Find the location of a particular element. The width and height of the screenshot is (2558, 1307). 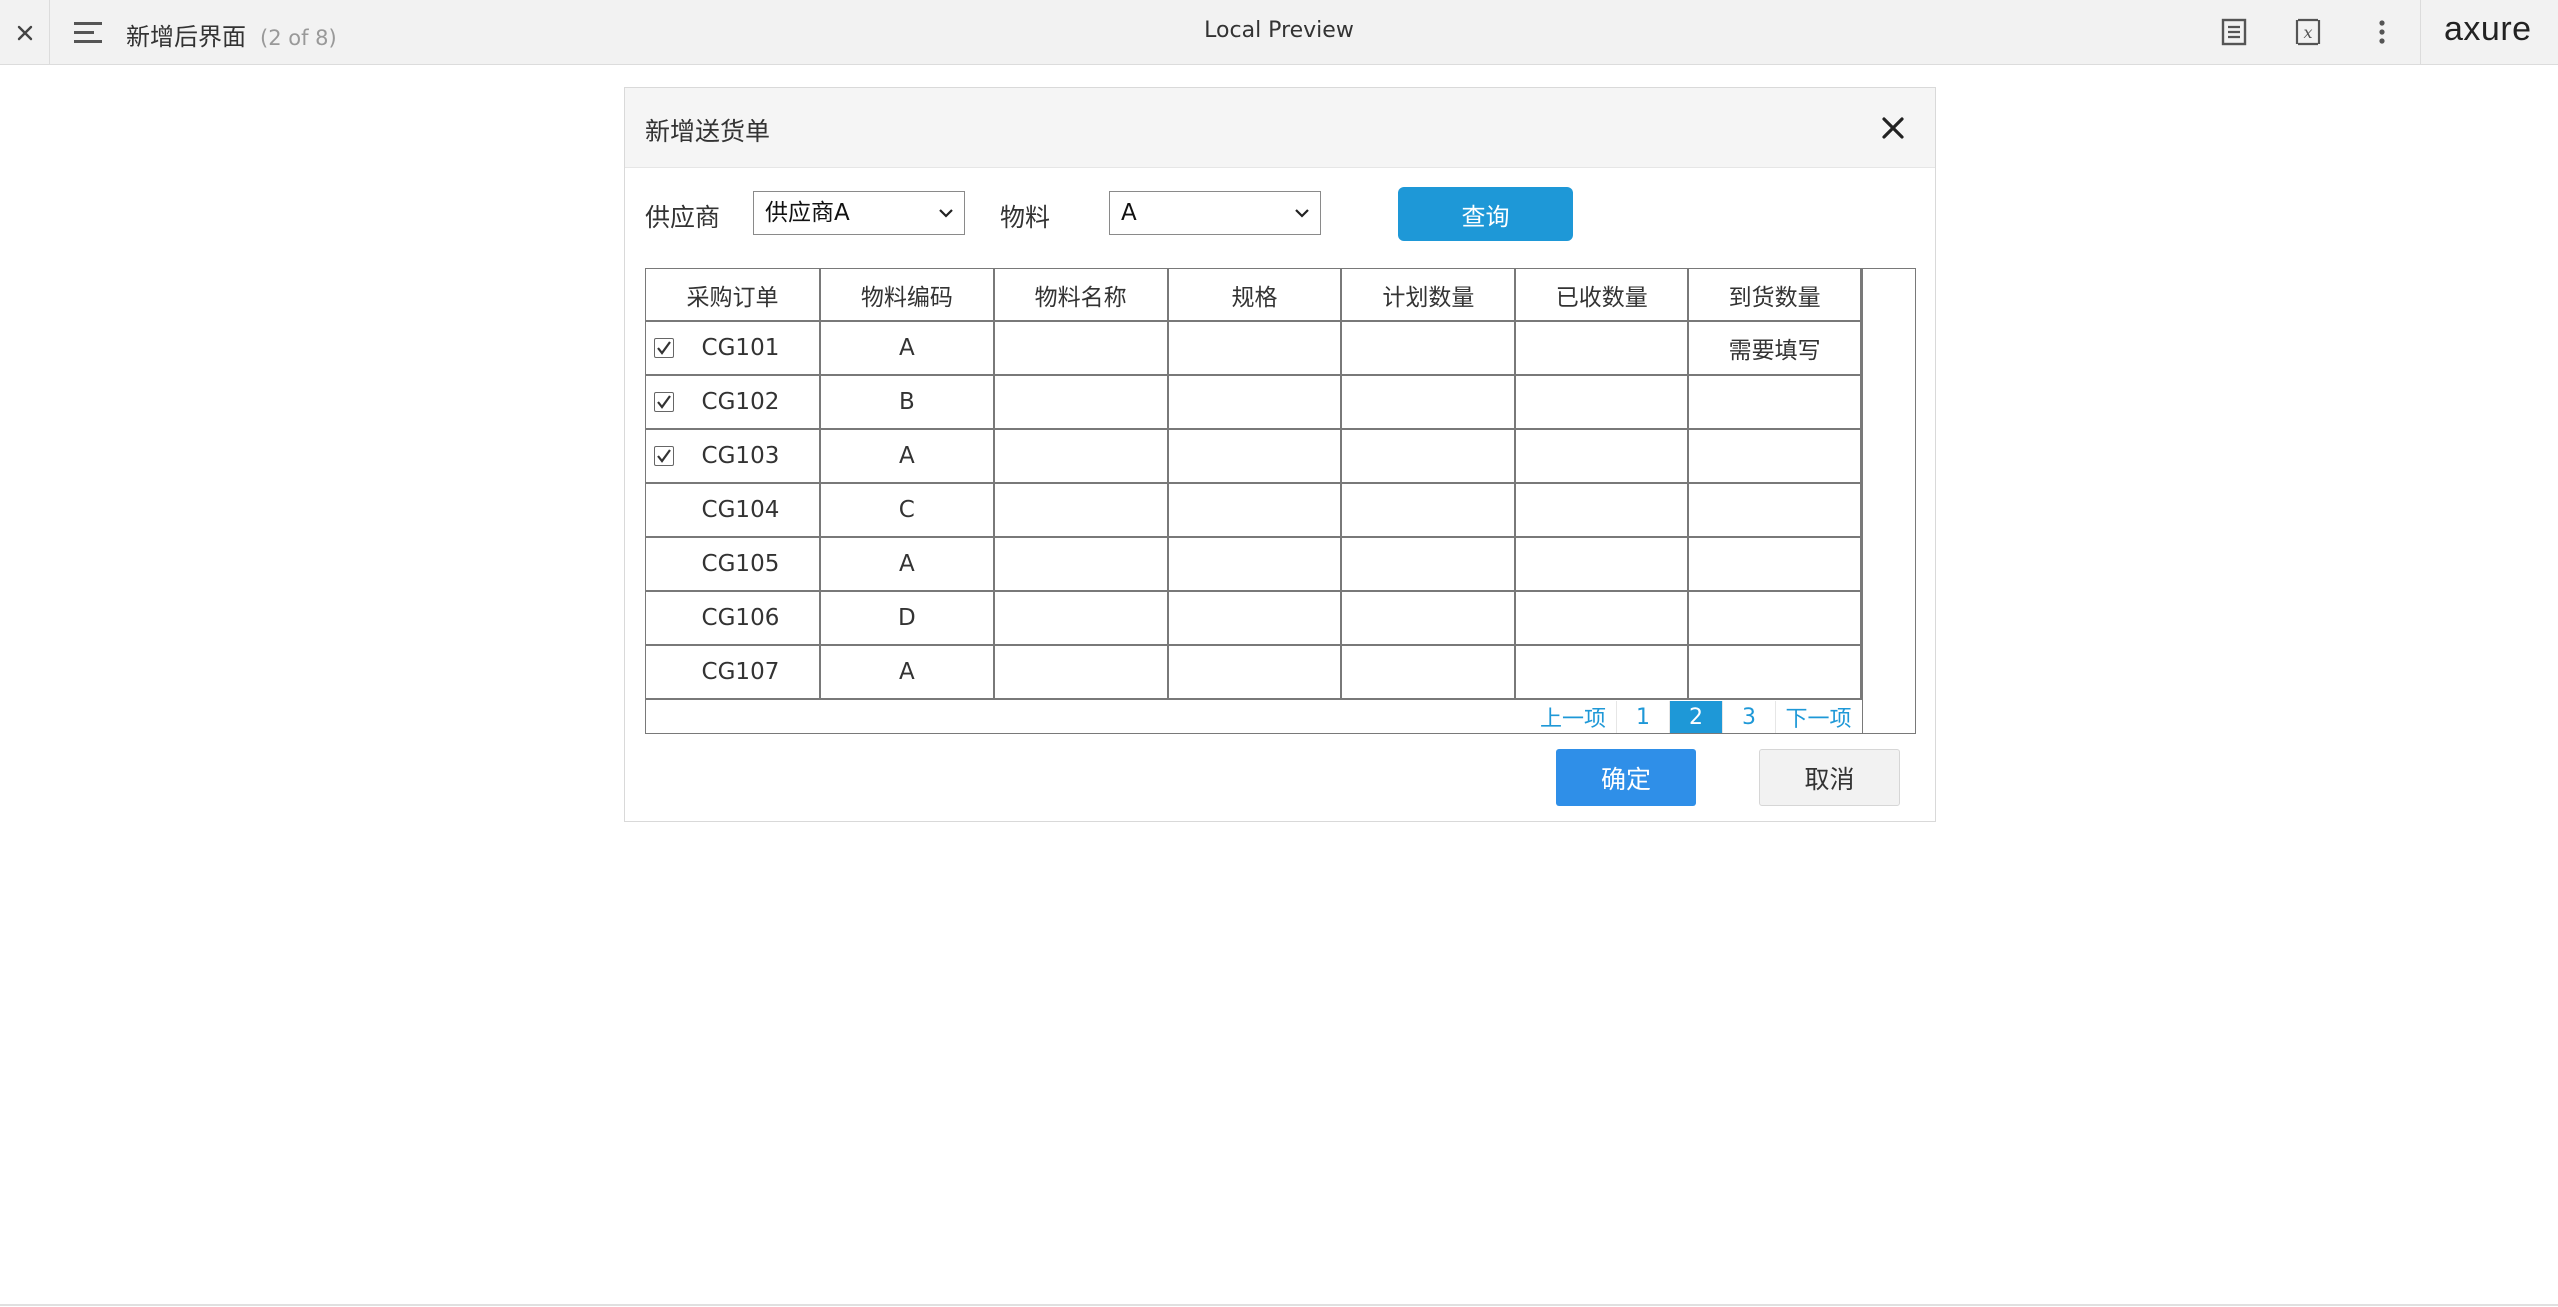

order-number: CG102 is located at coordinates (740, 402).